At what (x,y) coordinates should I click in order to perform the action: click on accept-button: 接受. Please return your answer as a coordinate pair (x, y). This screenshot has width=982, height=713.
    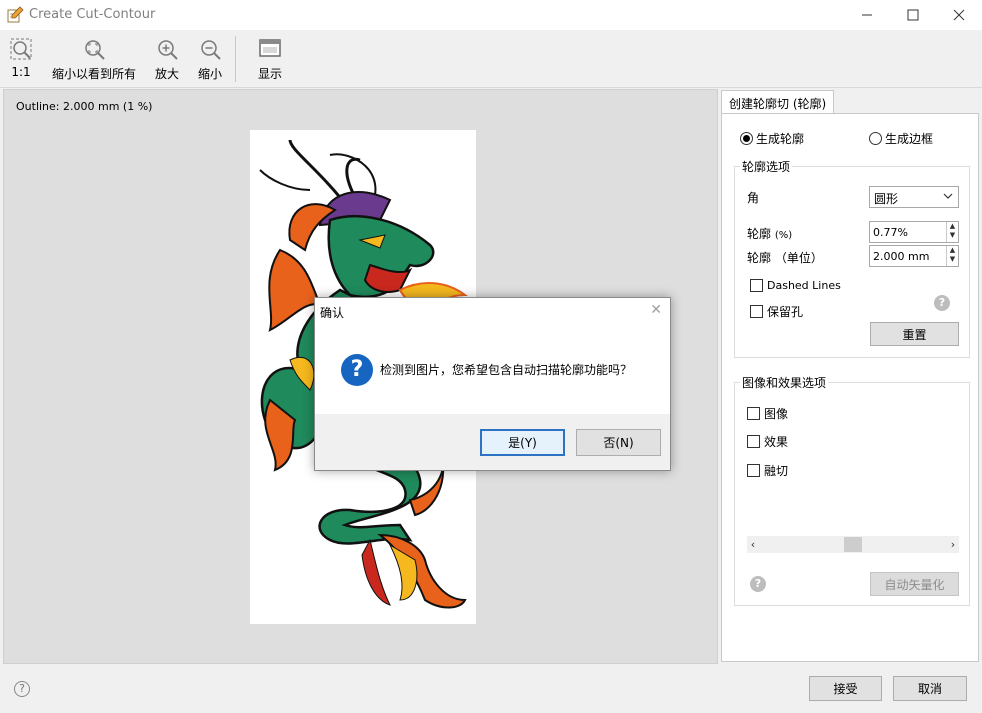
    Looking at the image, I should click on (845, 688).